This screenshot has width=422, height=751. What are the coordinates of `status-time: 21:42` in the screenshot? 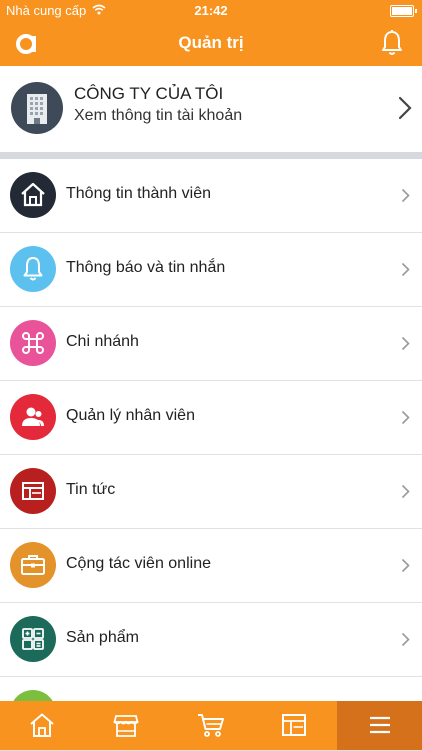 It's located at (211, 10).